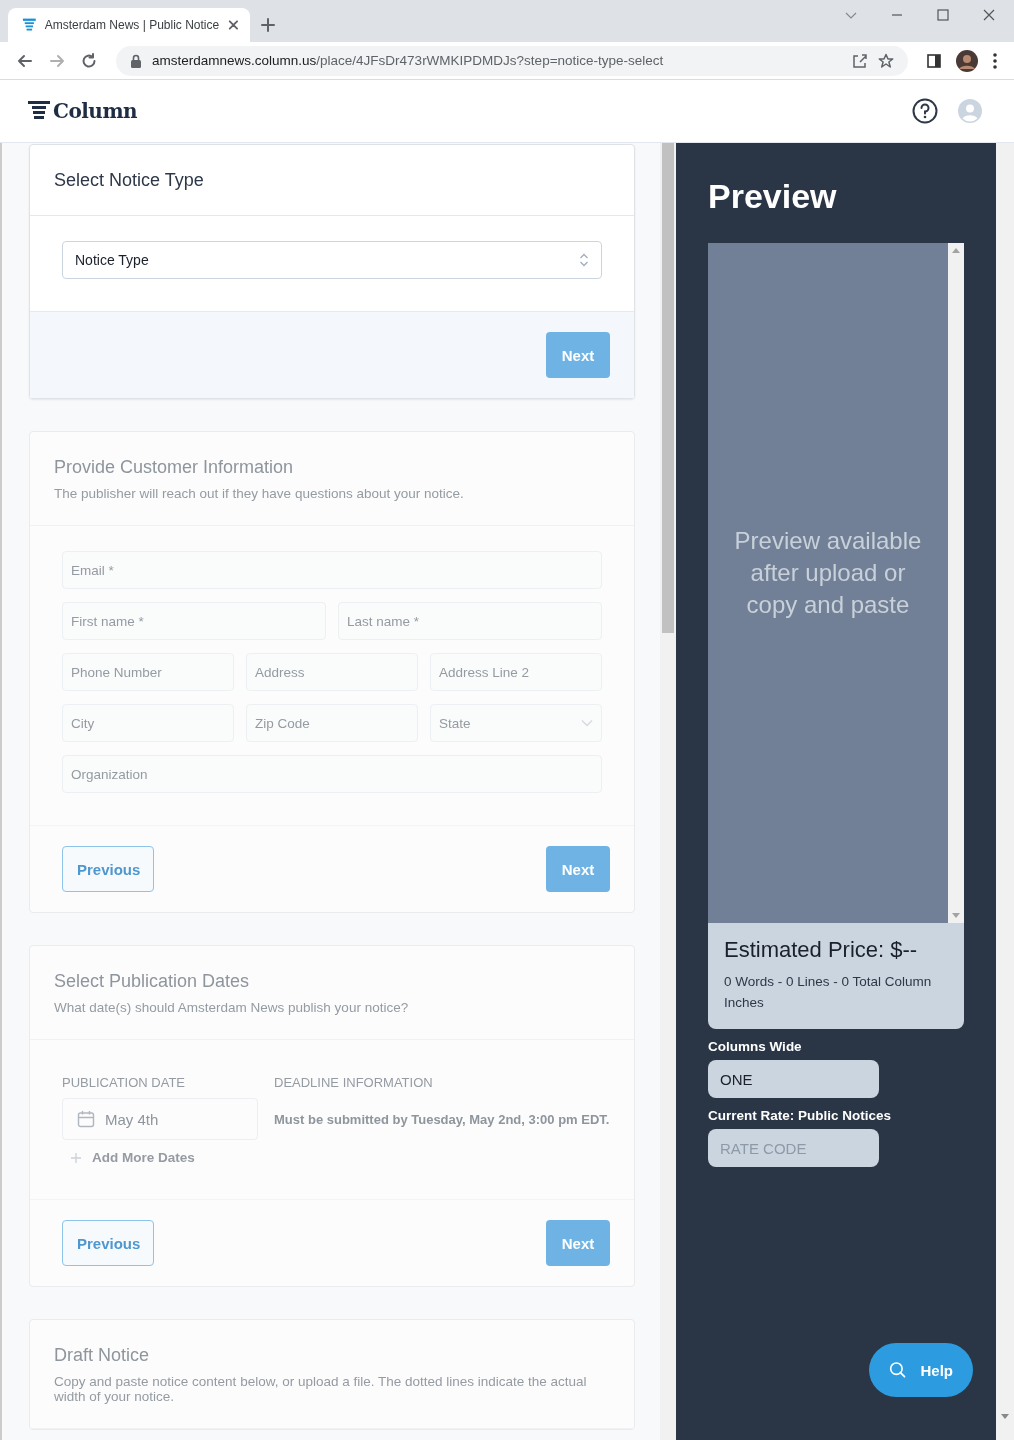 This screenshot has width=1014, height=1440. I want to click on browser-tab: Amsterdam News | Public Notice, so click(129, 25).